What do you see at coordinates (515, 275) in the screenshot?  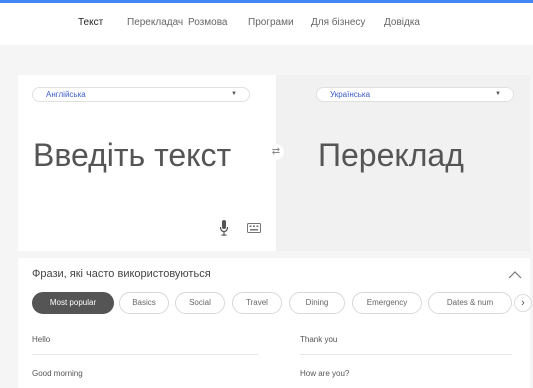 I see `chevron-up-icon` at bounding box center [515, 275].